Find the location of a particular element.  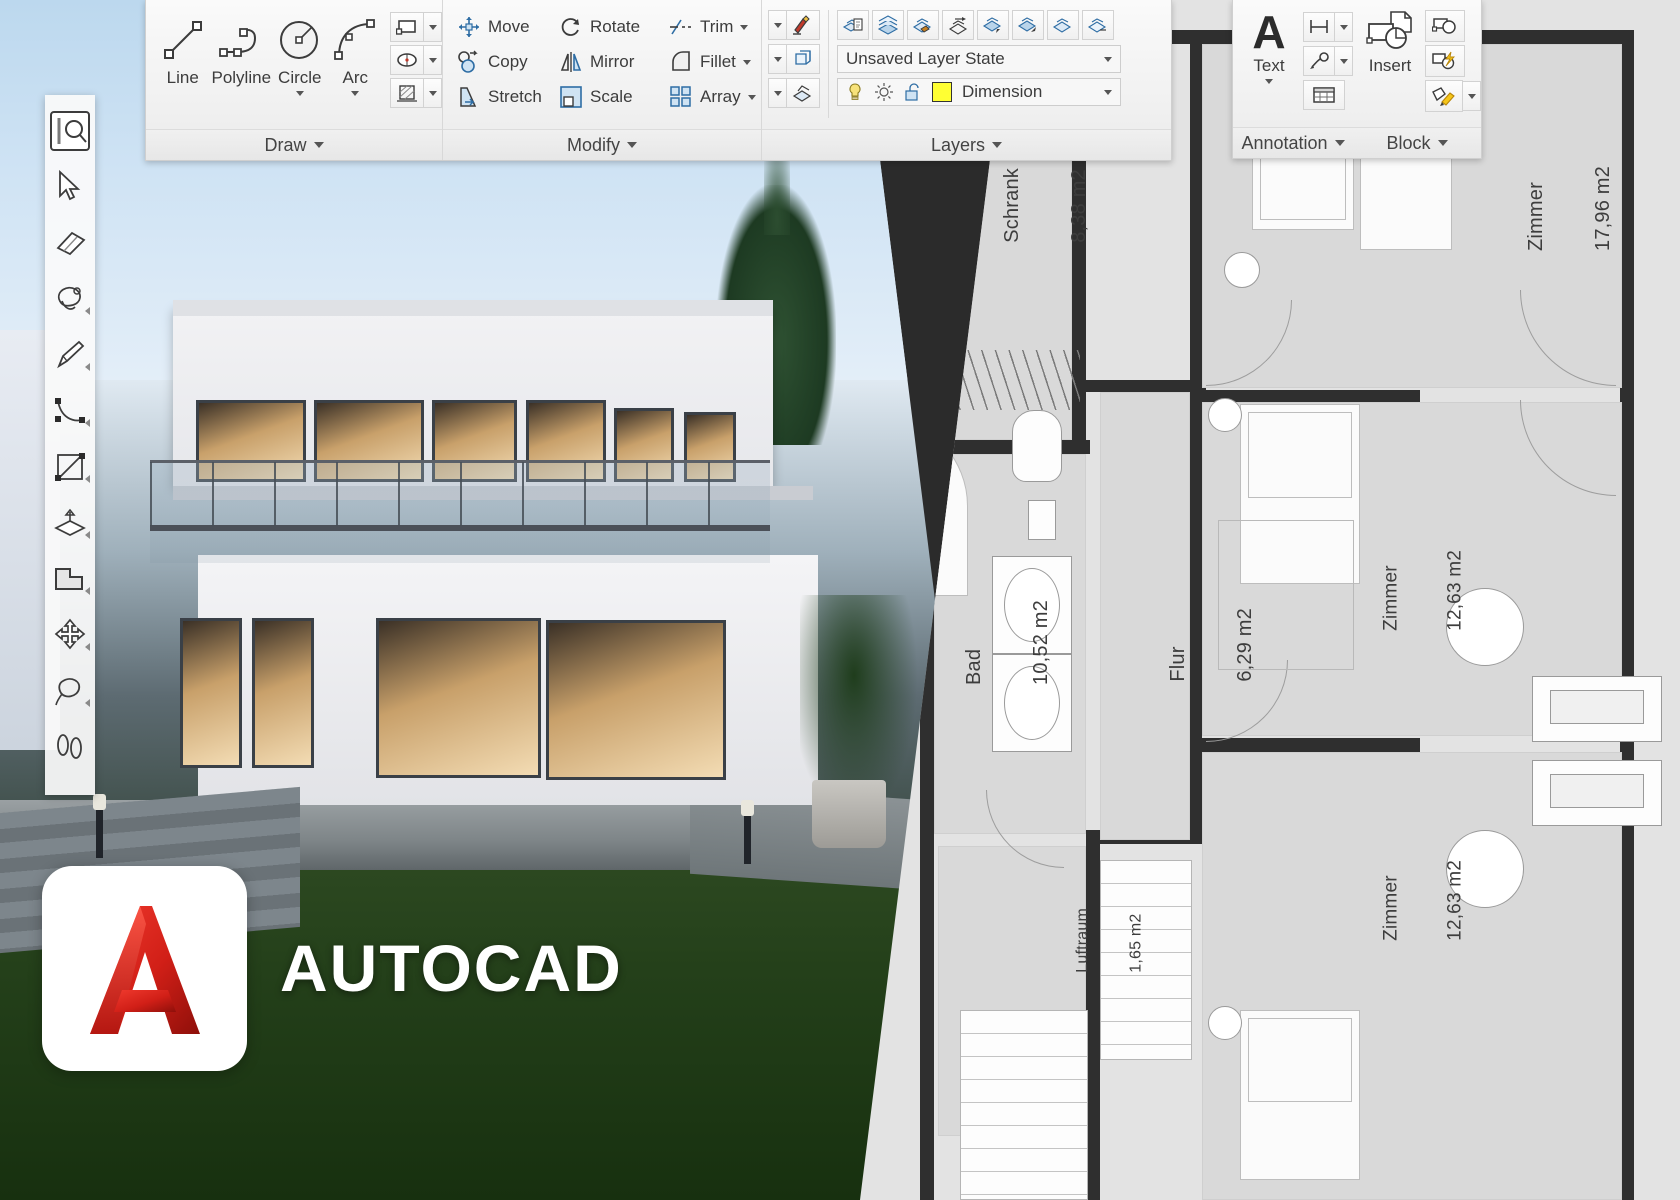

lightbulb-on-icon is located at coordinates (855, 92).